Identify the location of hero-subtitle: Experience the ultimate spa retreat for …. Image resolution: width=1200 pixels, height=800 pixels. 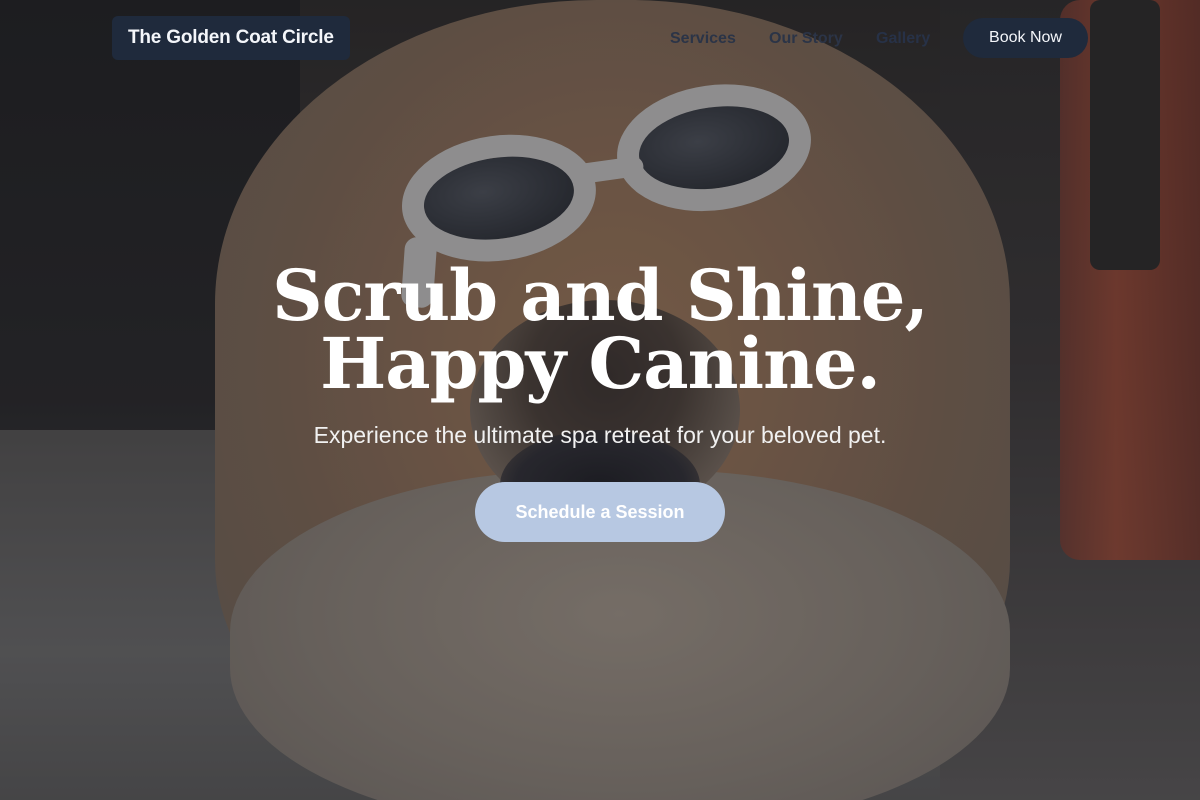
(600, 435).